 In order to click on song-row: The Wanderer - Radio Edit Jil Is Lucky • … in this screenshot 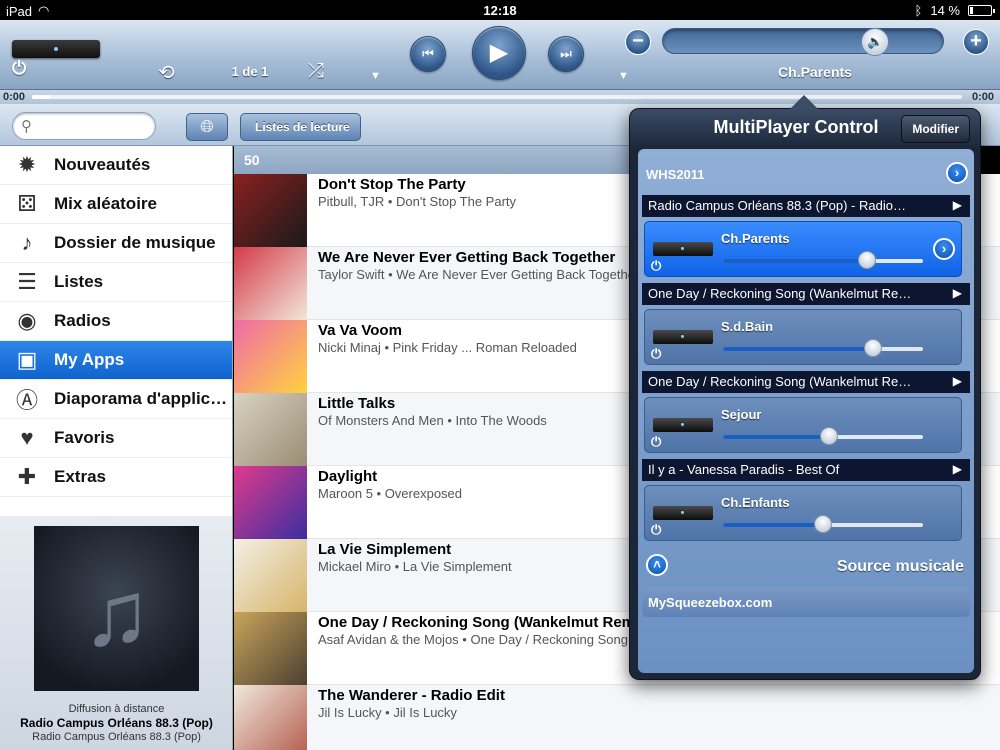, I will do `click(617, 717)`.